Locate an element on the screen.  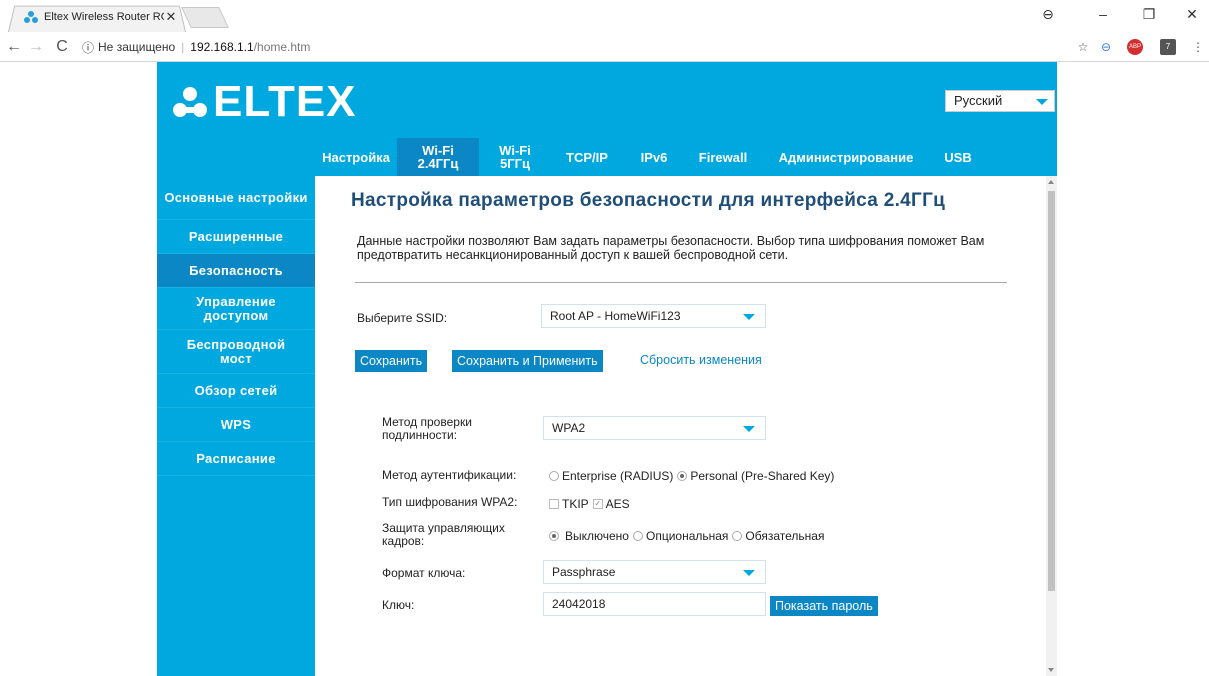
tab-tcpip: TCP/IP is located at coordinates (587, 157).